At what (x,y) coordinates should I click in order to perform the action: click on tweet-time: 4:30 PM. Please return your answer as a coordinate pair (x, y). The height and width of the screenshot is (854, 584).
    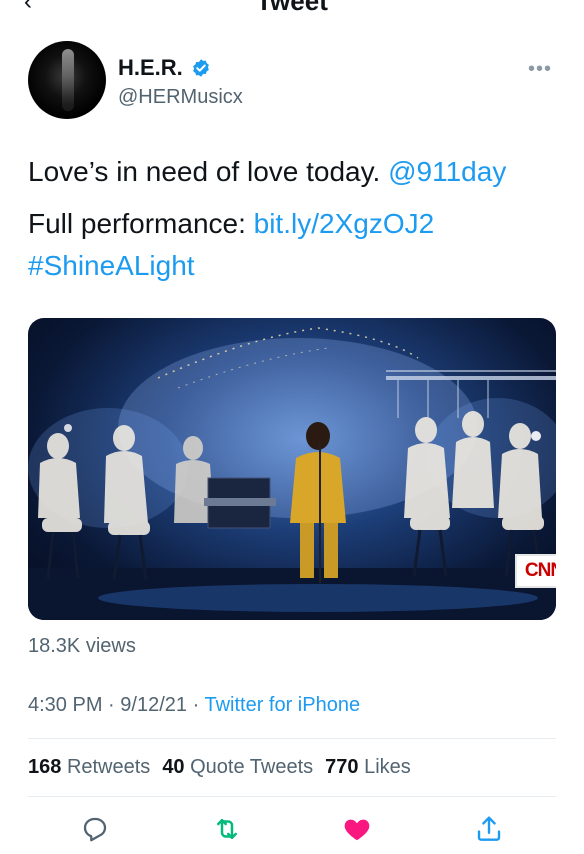
    Looking at the image, I should click on (65, 705).